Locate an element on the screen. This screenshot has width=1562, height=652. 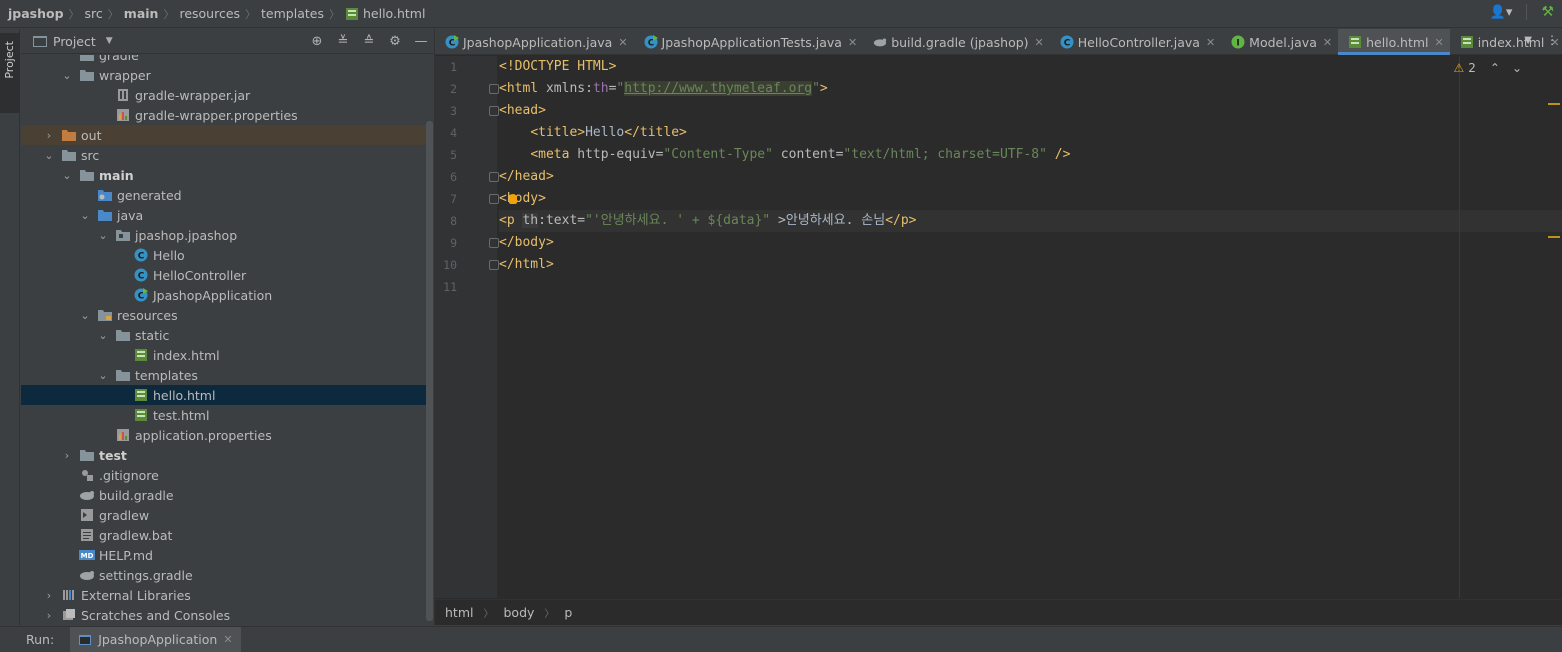
tree-item: › External Libraries is located at coordinates (227, 595).